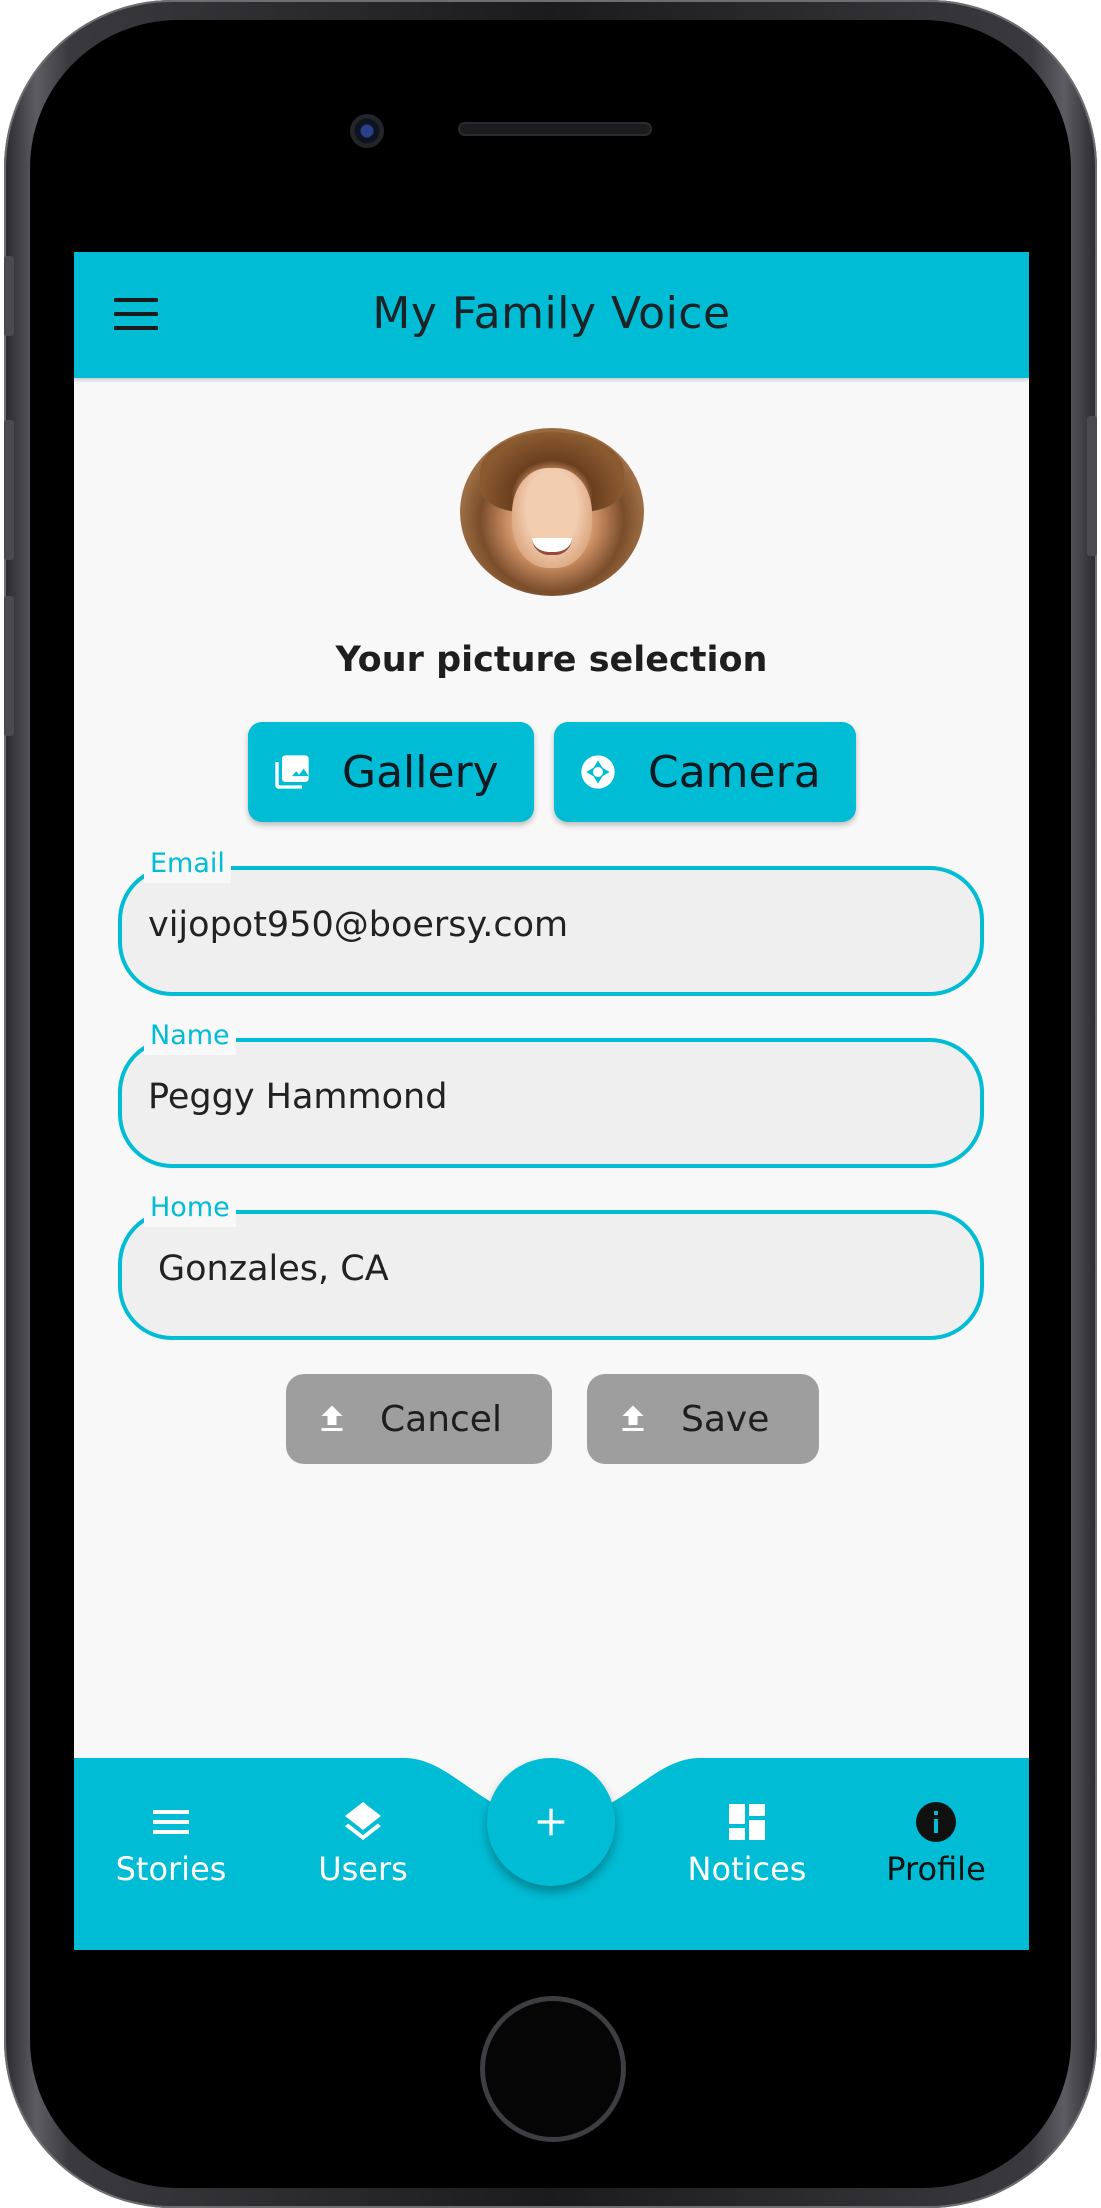 This screenshot has height=2208, width=1101. What do you see at coordinates (725, 1419) in the screenshot?
I see `save-label: Save` at bounding box center [725, 1419].